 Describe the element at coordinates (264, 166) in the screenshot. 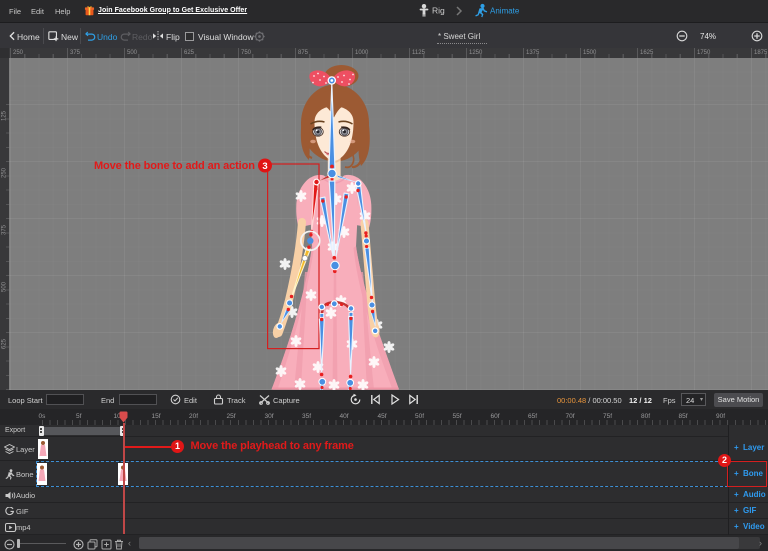

I see `svg-text: 3` at that location.